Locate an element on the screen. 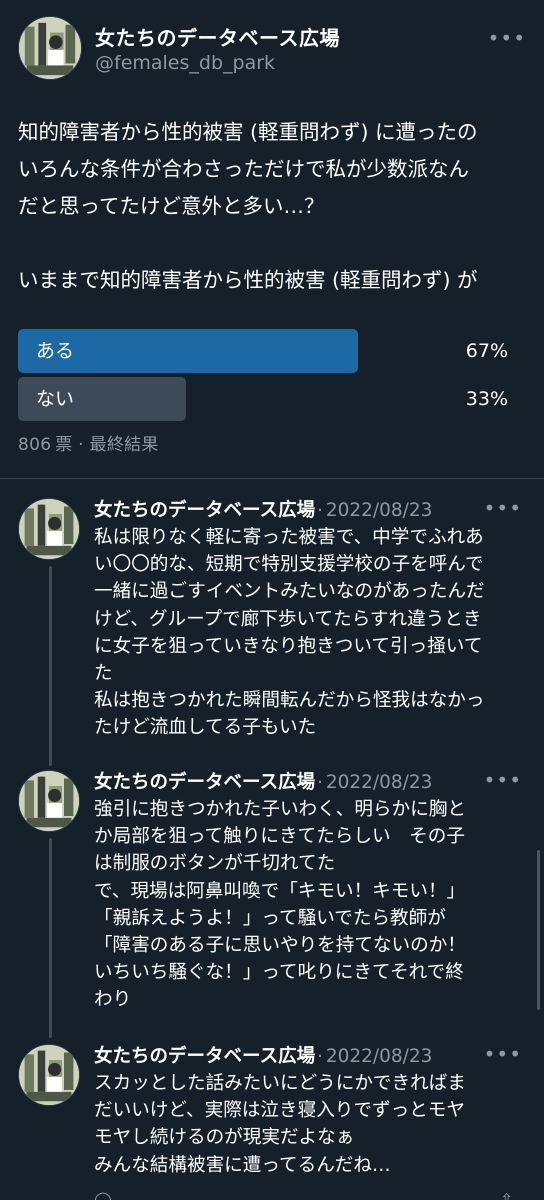 This screenshot has height=1200, width=544. reply-text-line: けど、グループで廊下歩いてたらすれ違うとき is located at coordinates (288, 619).